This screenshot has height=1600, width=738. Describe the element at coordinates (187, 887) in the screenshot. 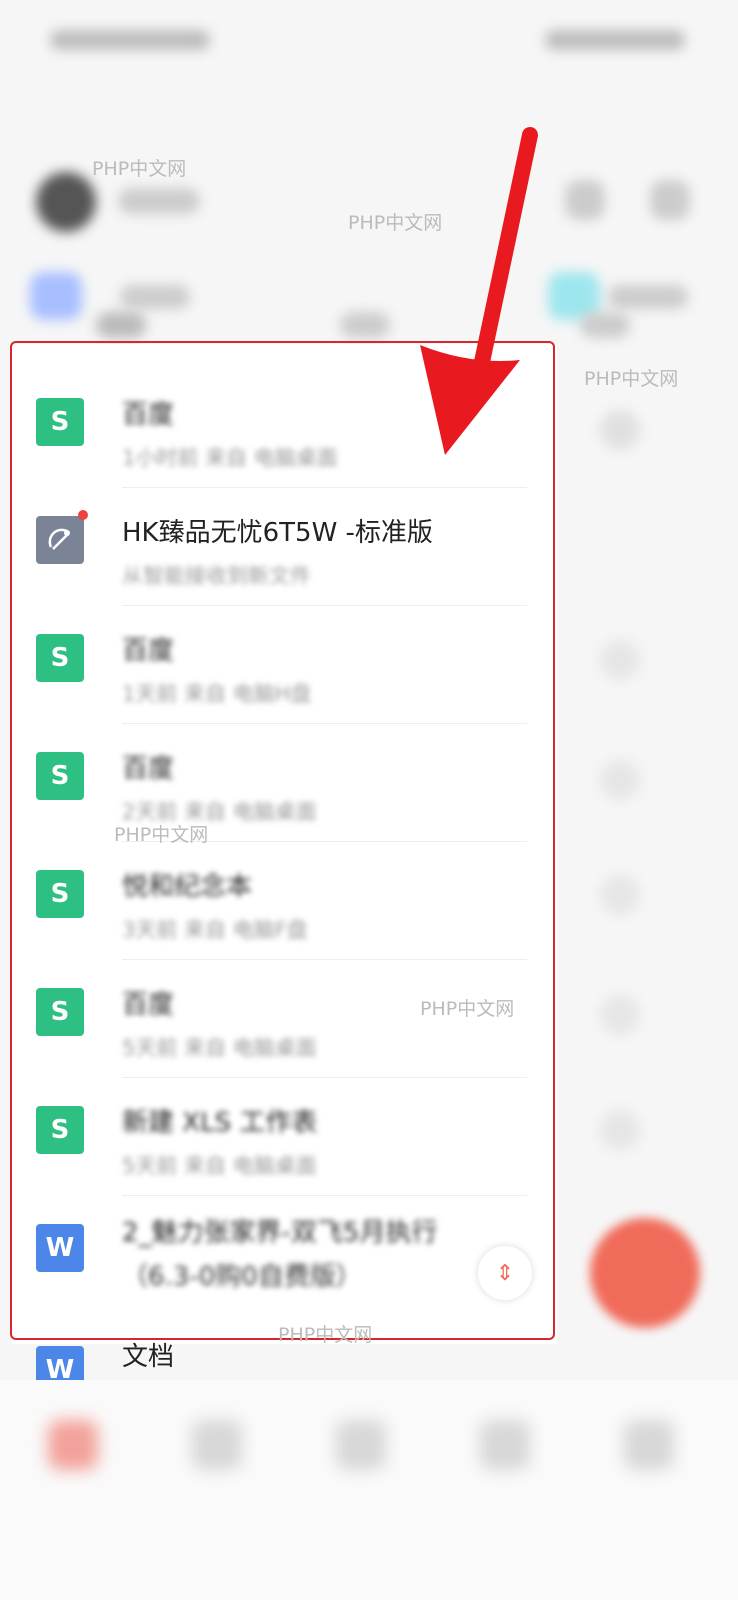

I see `file-title: 悦和纪念本` at that location.